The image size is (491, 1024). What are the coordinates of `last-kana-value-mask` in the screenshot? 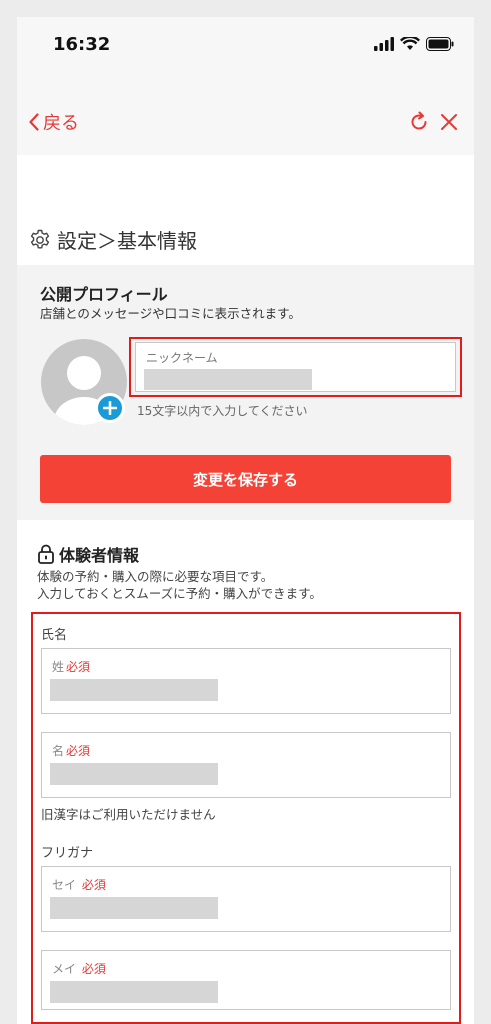 It's located at (134, 908).